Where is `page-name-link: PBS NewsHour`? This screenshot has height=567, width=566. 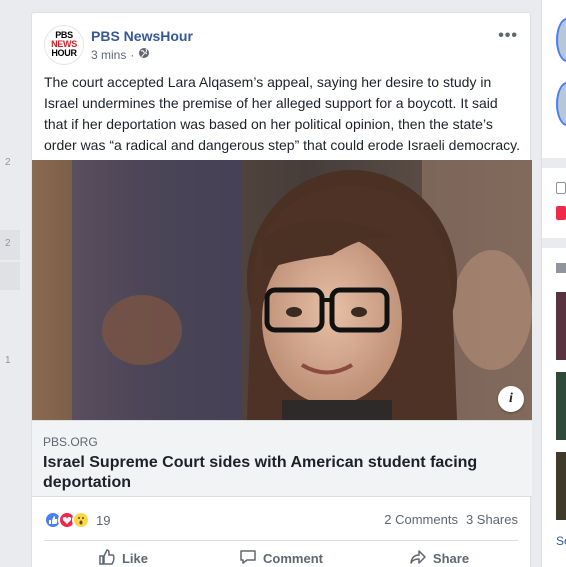 page-name-link: PBS NewsHour is located at coordinates (142, 36).